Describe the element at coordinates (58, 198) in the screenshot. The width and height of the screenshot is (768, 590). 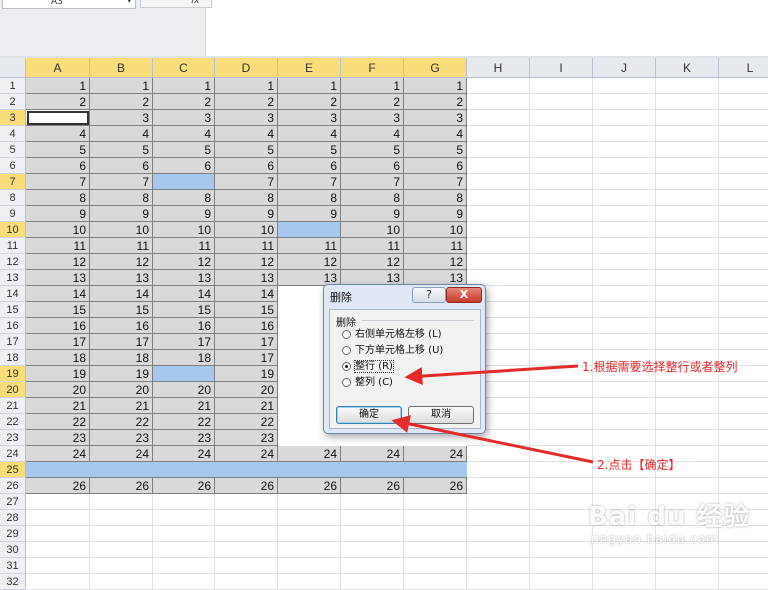
I see `cell-a8: 8` at that location.